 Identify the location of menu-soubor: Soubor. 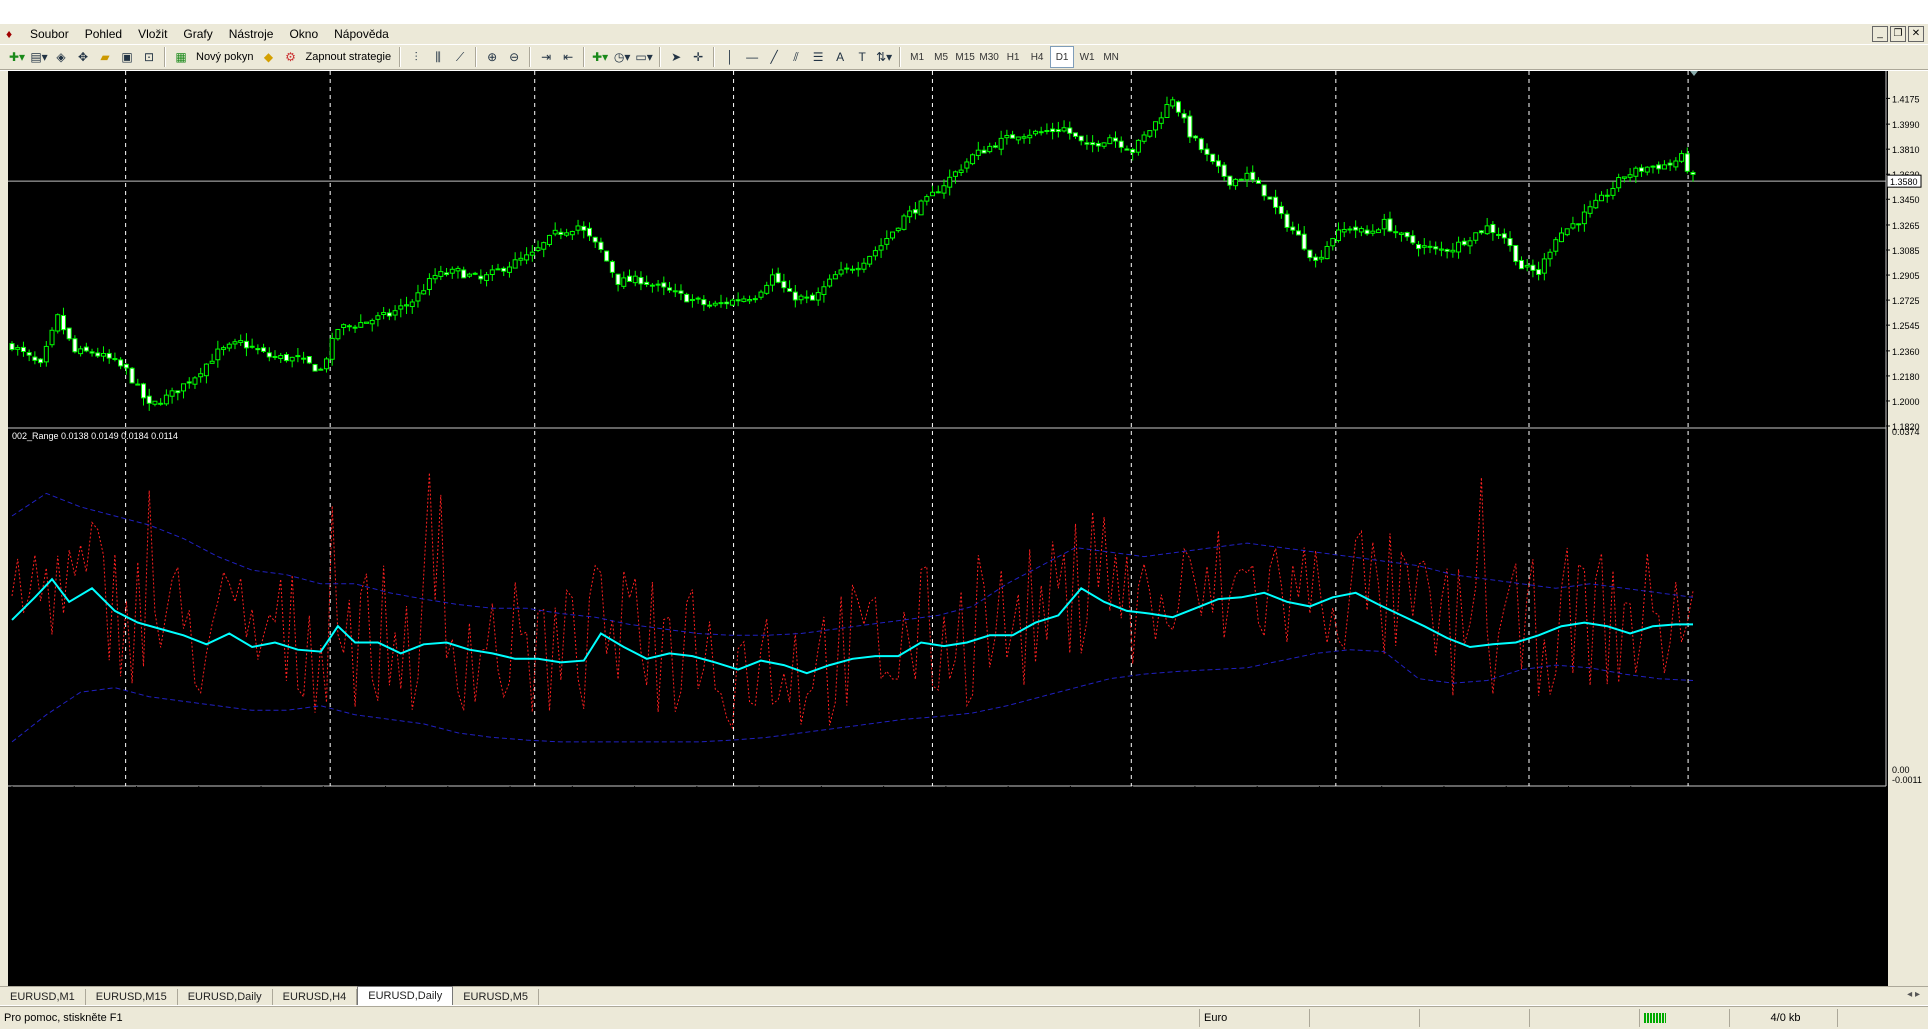
(49, 34).